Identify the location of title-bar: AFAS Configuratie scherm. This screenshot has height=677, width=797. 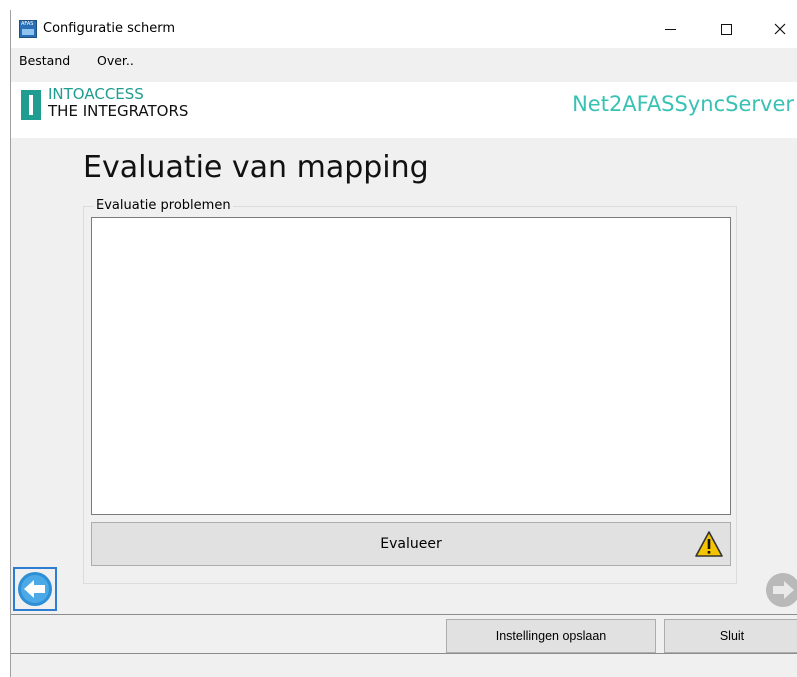
(404, 29).